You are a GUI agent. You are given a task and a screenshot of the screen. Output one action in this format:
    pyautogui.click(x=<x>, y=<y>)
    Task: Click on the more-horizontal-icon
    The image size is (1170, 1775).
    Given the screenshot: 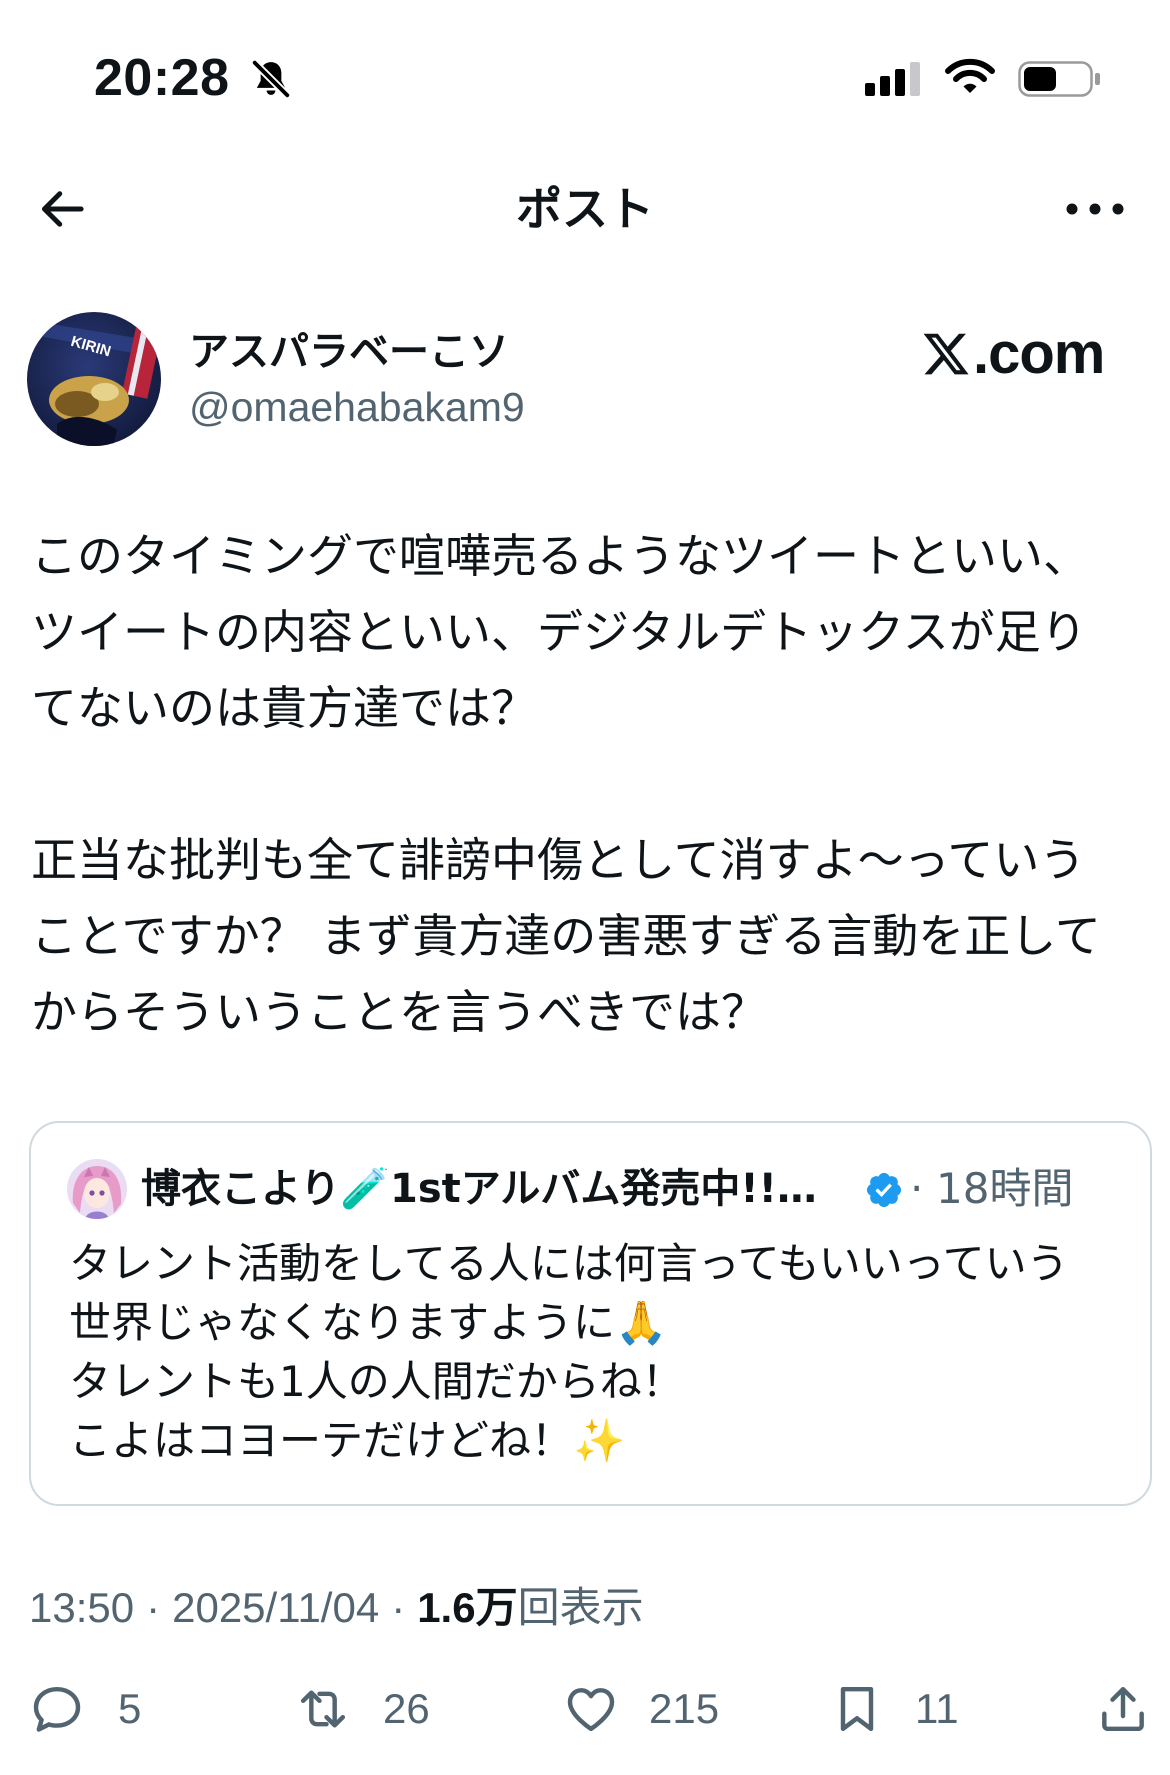 What is the action you would take?
    pyautogui.click(x=1095, y=209)
    